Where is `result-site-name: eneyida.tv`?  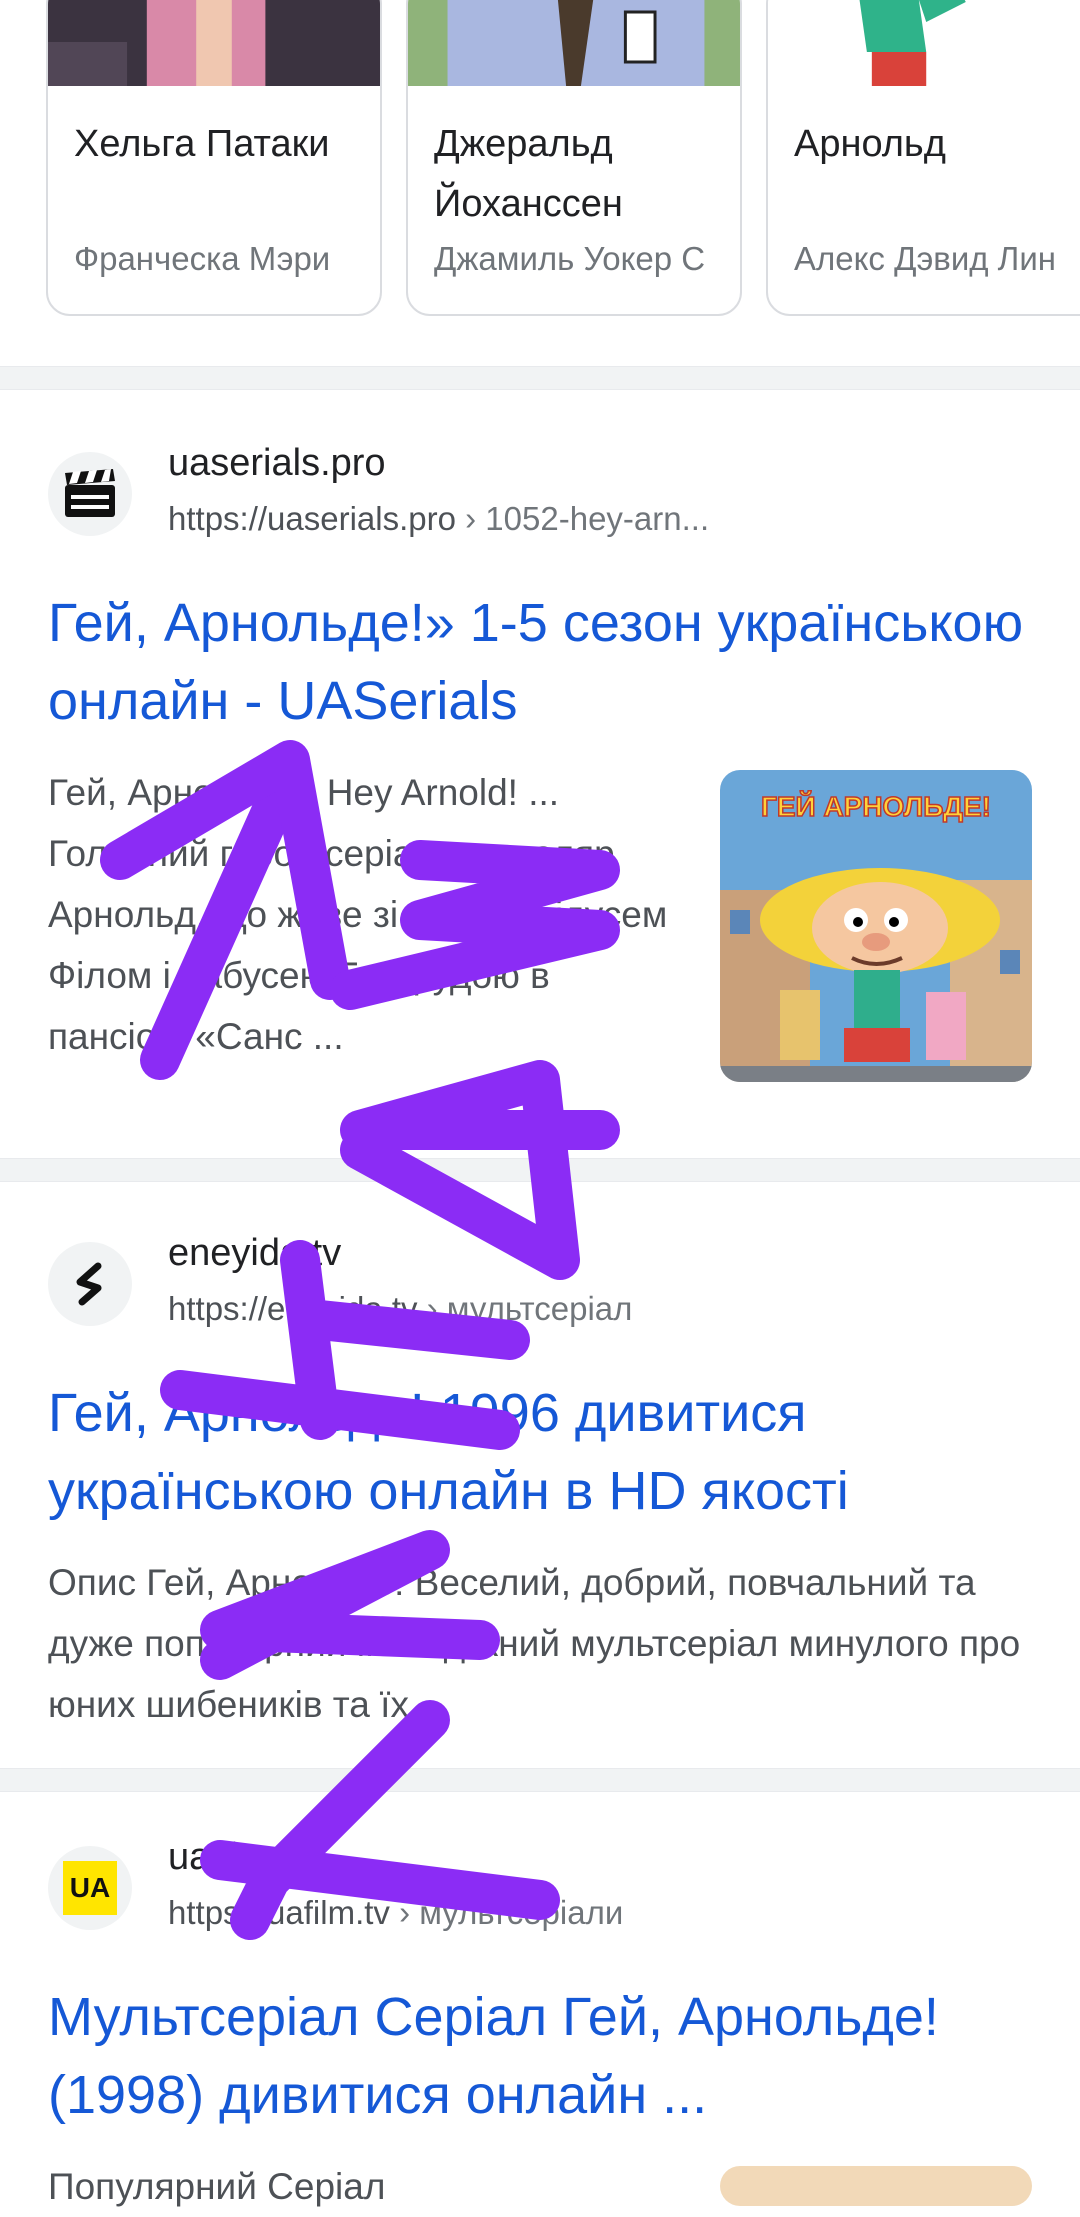 result-site-name: eneyida.tv is located at coordinates (254, 1253).